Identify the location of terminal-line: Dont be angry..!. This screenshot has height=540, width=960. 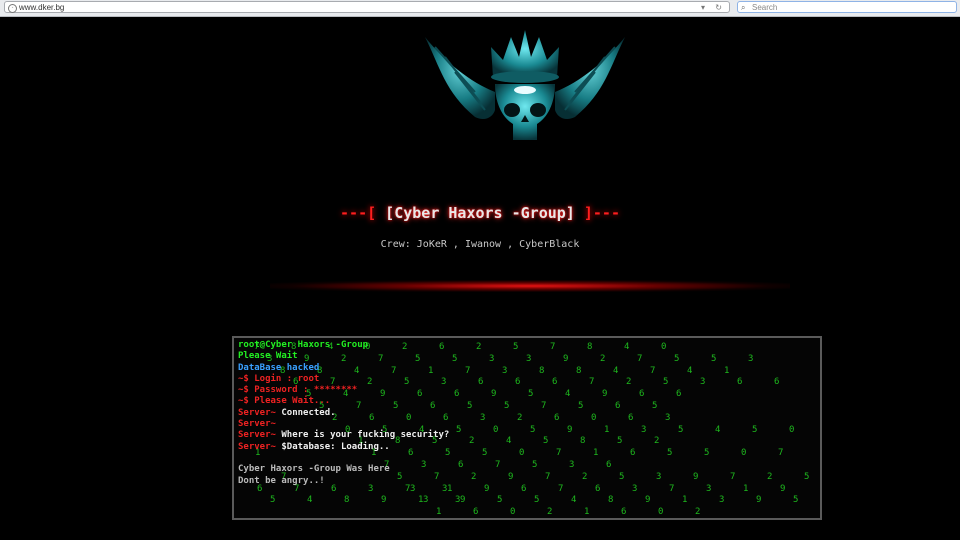
(281, 480).